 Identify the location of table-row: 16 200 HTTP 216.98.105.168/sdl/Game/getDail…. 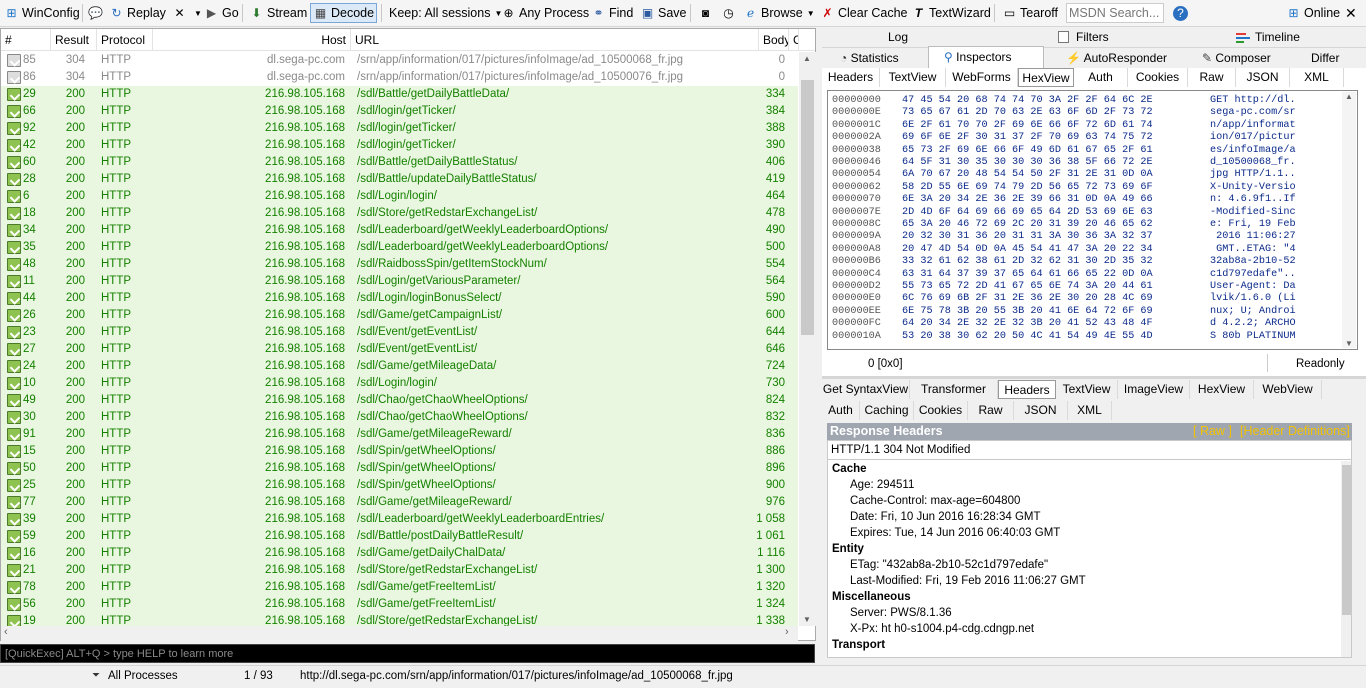
(399, 553).